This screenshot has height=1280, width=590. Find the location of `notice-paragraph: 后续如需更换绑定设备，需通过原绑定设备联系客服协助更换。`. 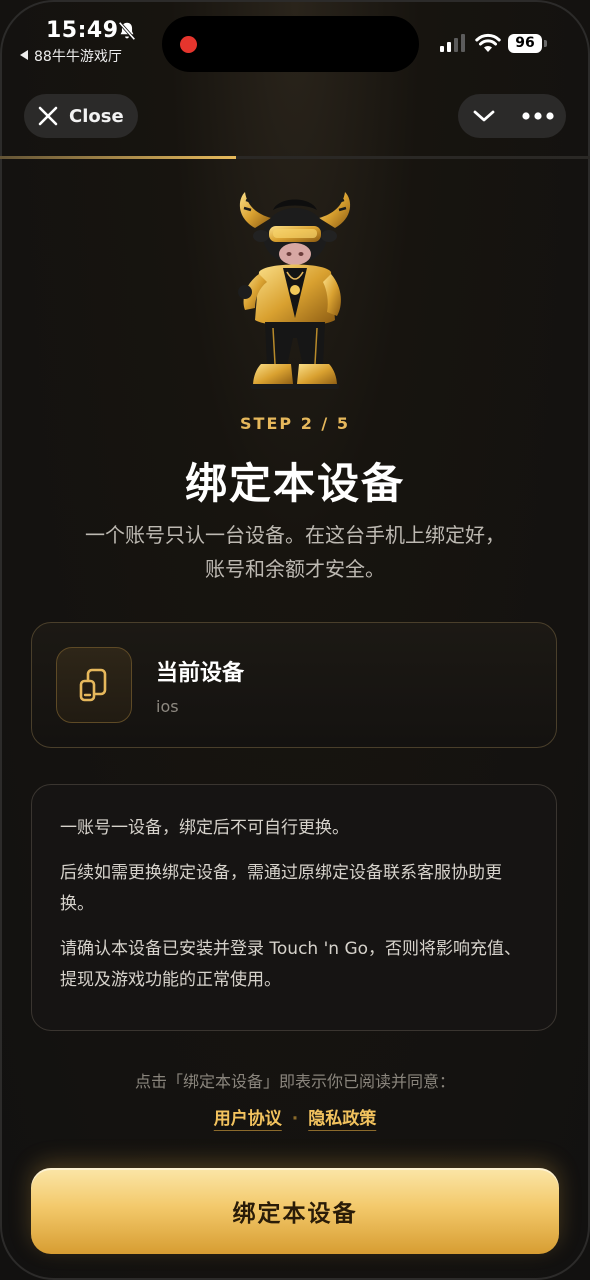

notice-paragraph: 后续如需更换绑定设备，需通过原绑定设备联系客服协助更换。 is located at coordinates (281, 888).